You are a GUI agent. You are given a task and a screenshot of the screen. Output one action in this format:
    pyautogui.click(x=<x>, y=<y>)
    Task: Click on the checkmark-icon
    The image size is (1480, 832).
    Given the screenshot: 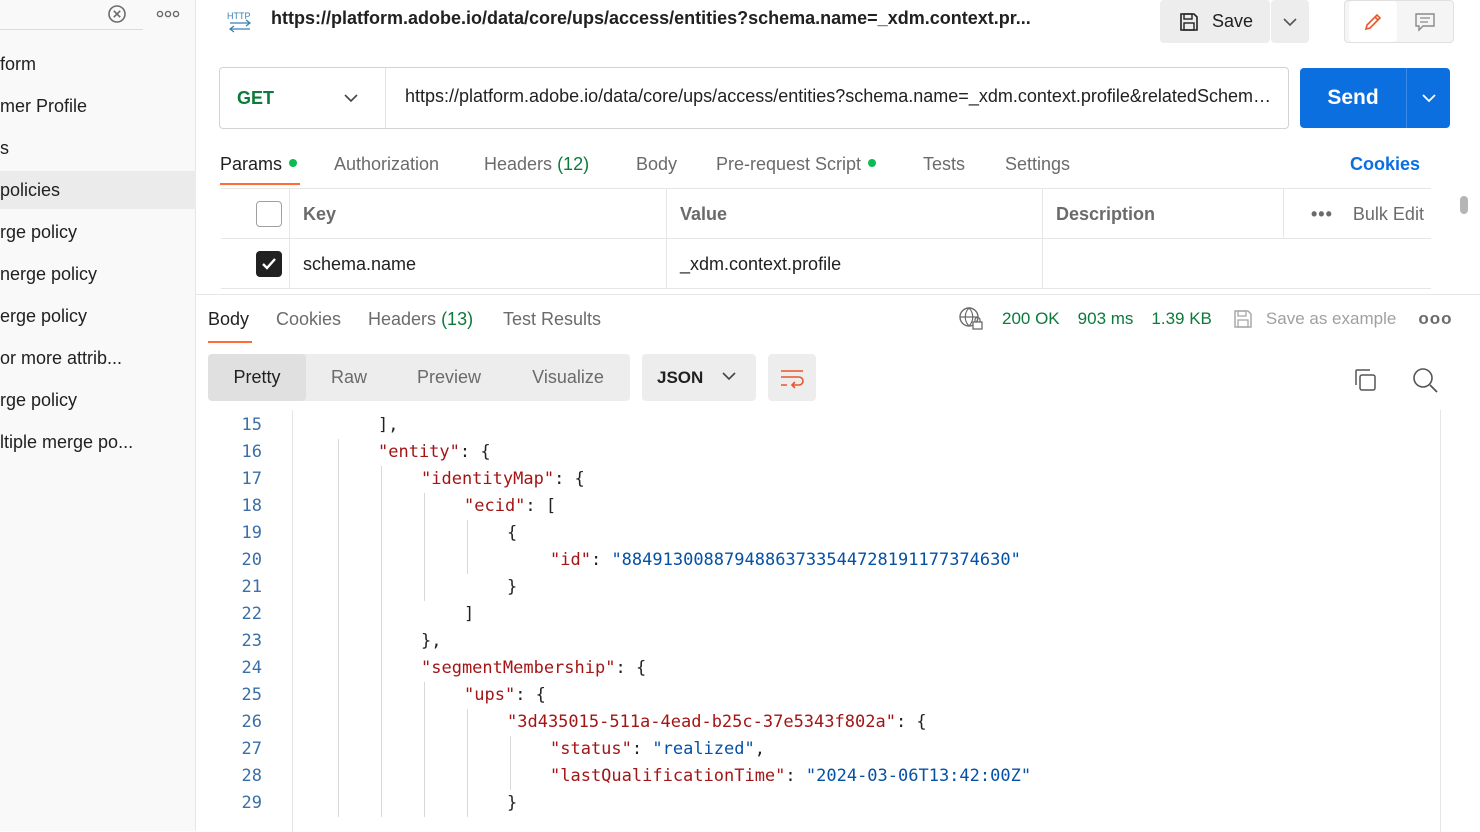 What is the action you would take?
    pyautogui.click(x=269, y=264)
    